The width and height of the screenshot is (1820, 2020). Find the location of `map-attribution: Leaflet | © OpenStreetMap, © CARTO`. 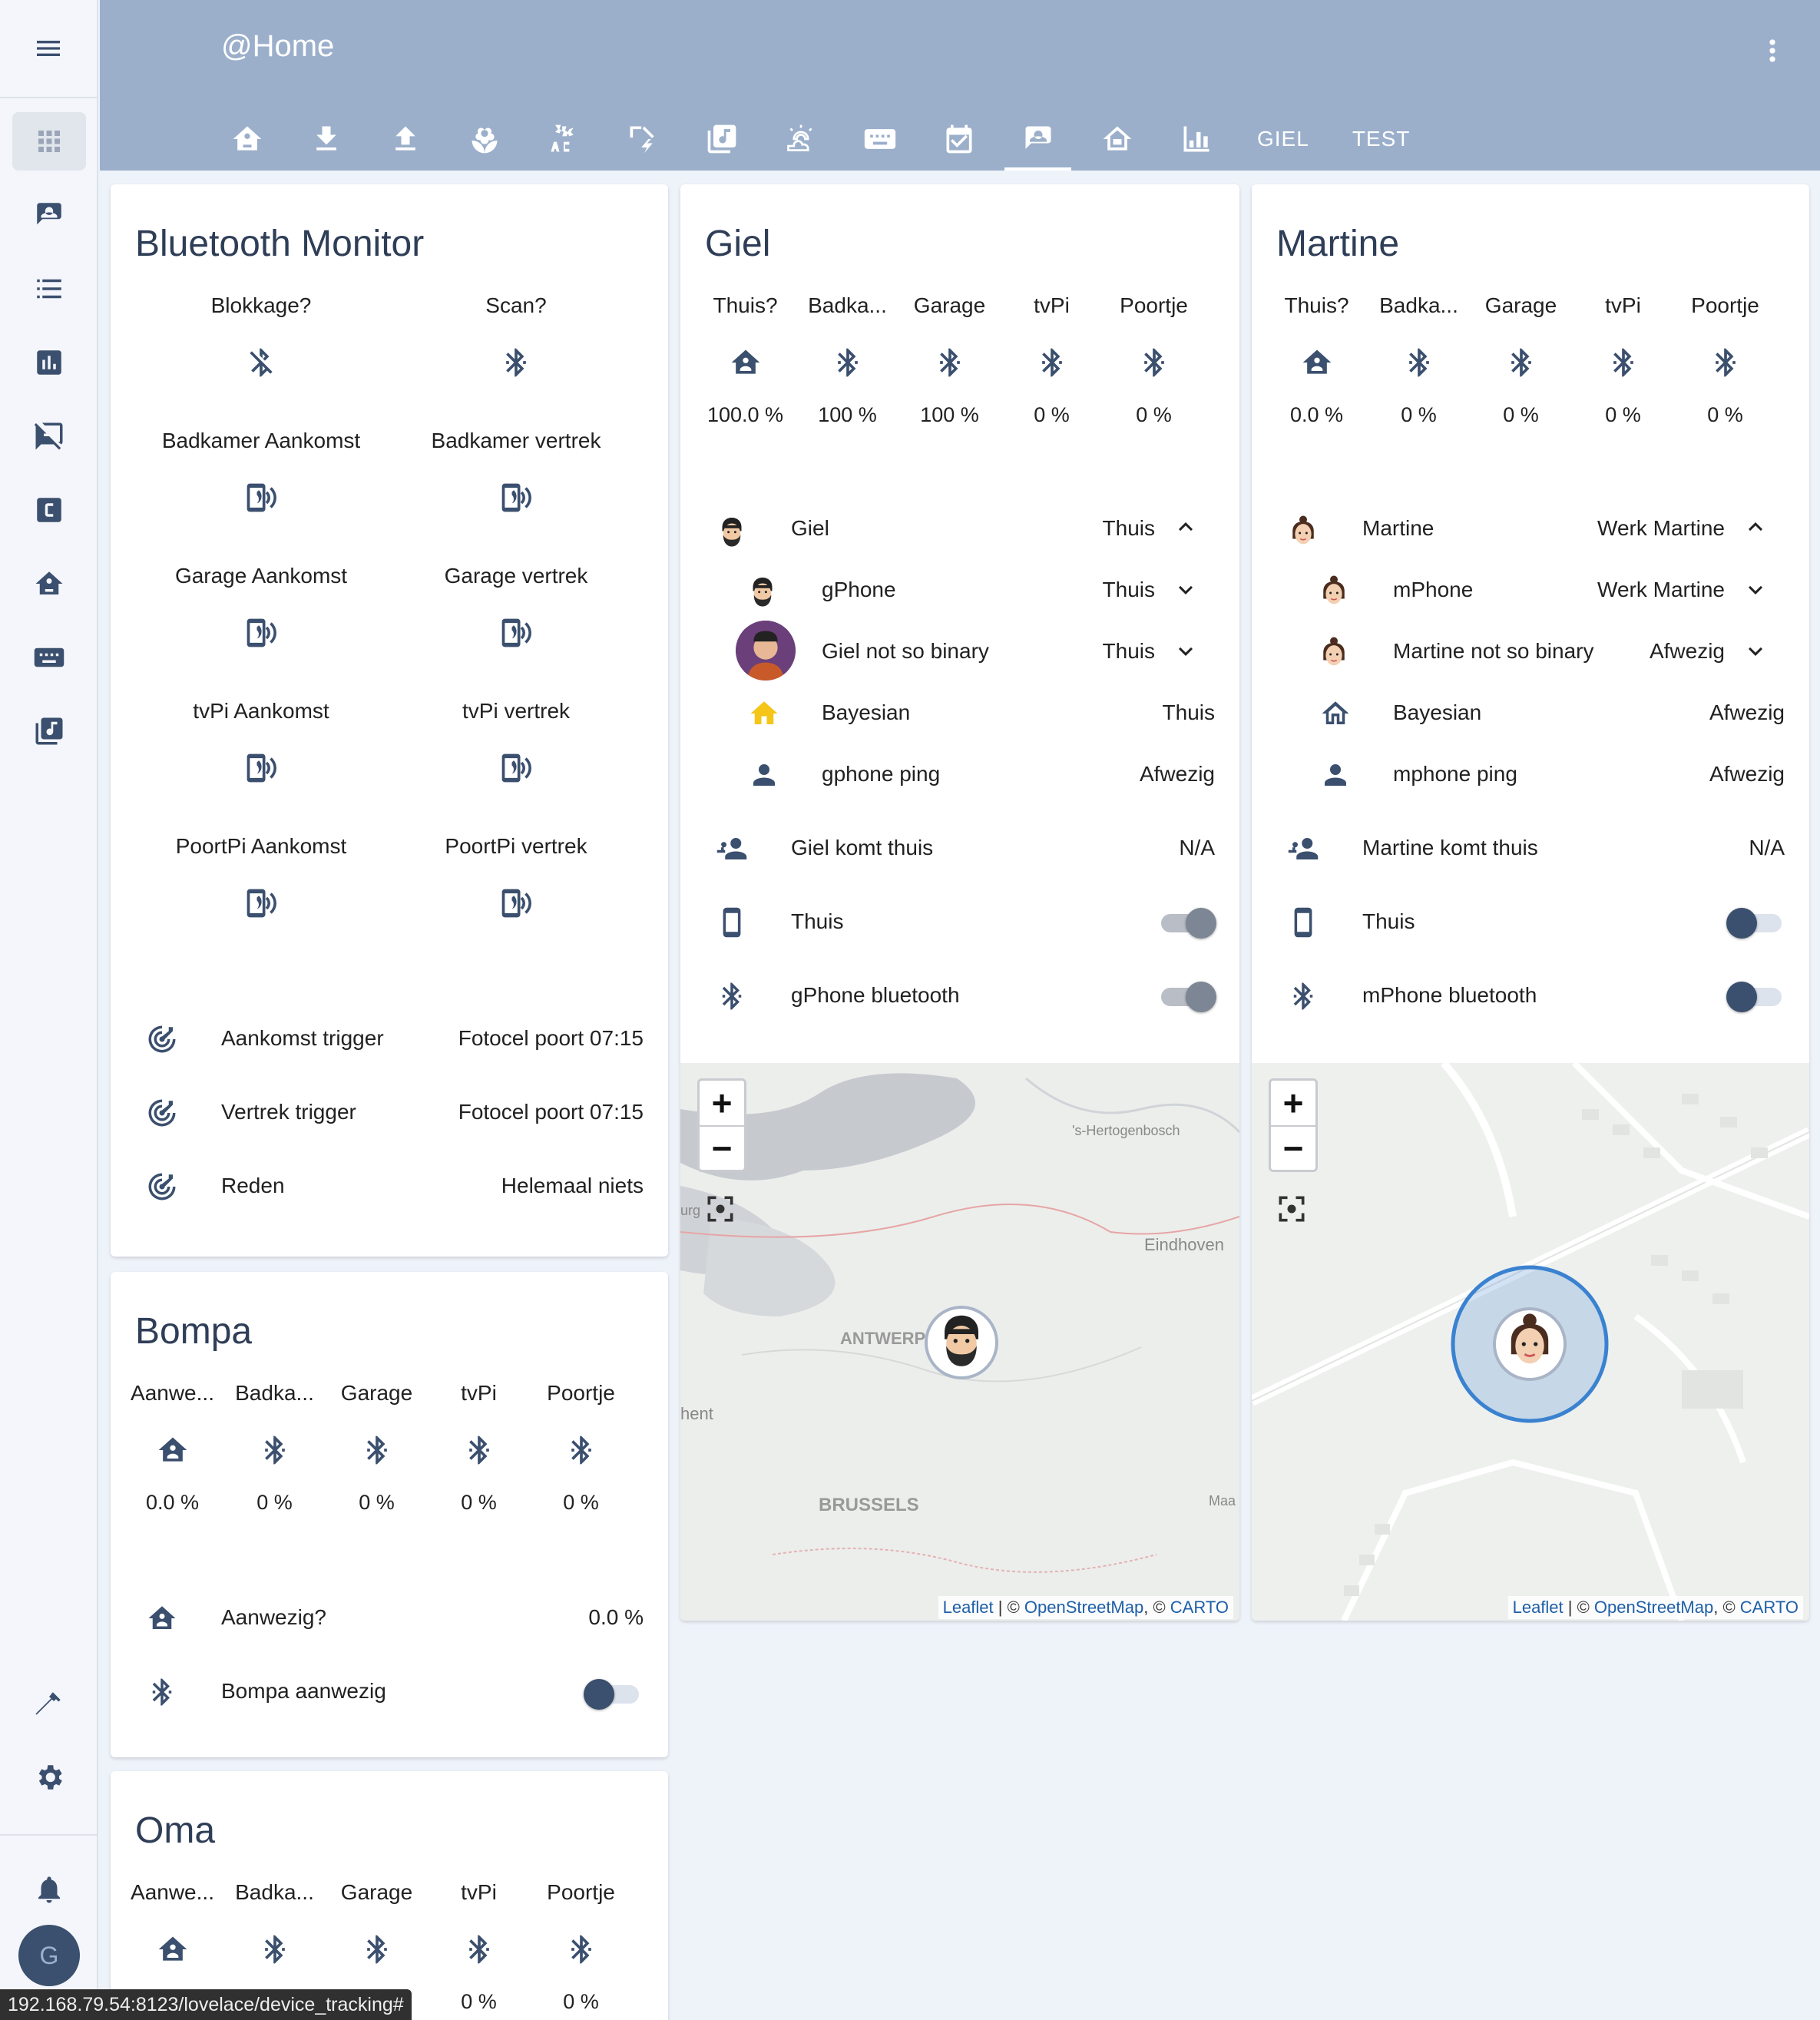

map-attribution: Leaflet | © OpenStreetMap, © CARTO is located at coordinates (1655, 1607).